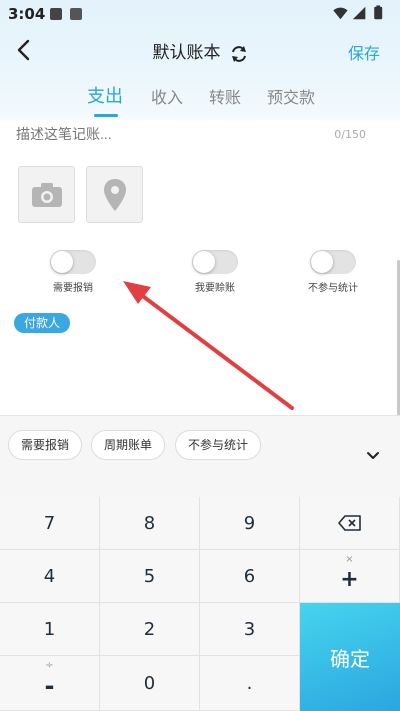 The width and height of the screenshot is (400, 711). What do you see at coordinates (50, 576) in the screenshot?
I see `key-4: 4` at bounding box center [50, 576].